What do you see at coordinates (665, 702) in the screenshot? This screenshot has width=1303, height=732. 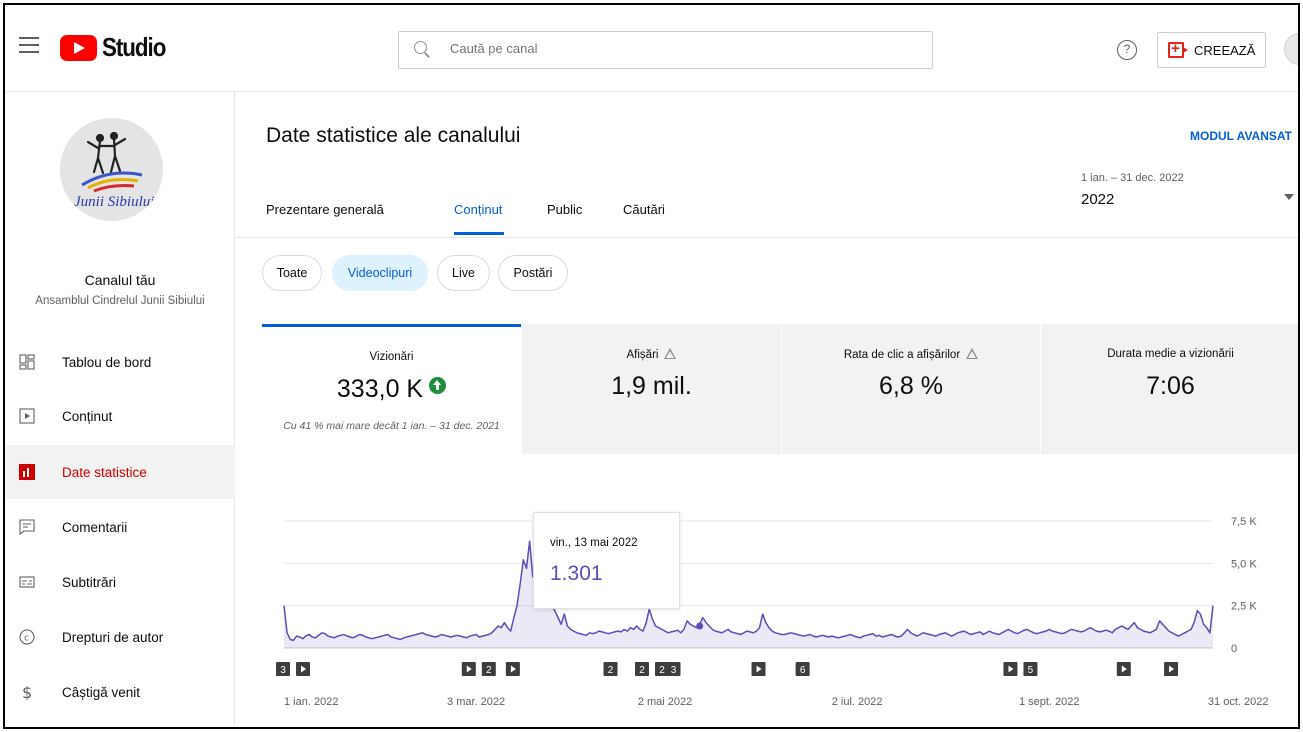 I see `x-tick-label: 2 mai 2022` at bounding box center [665, 702].